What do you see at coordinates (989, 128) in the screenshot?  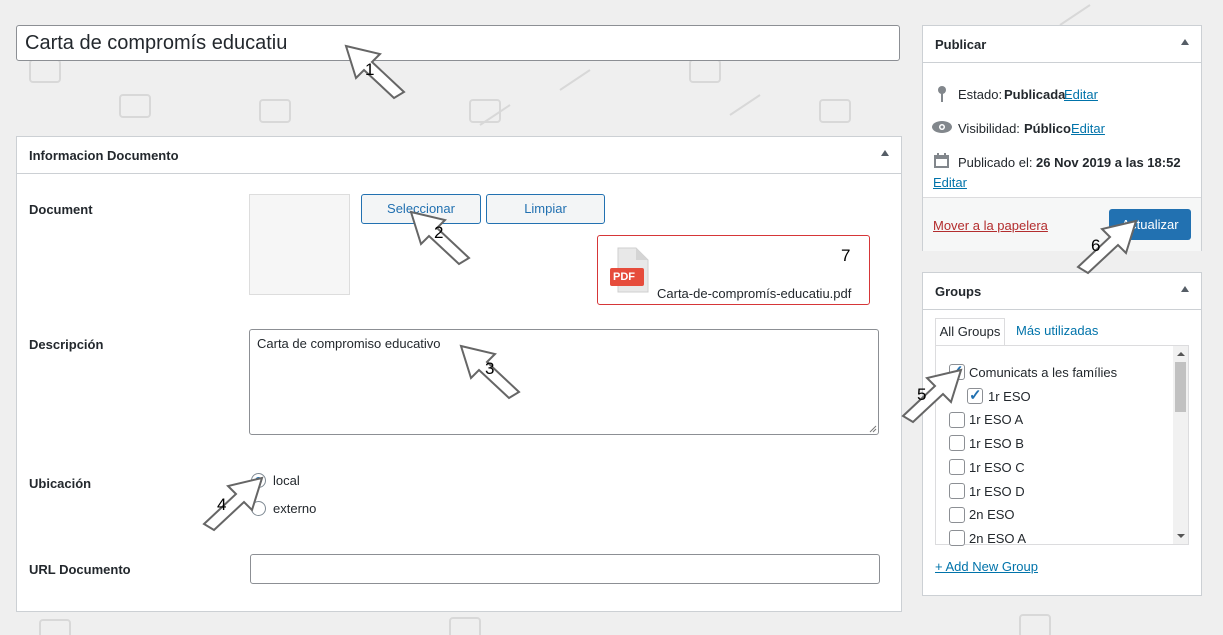 I see `visibility-label: Visibilidad:` at bounding box center [989, 128].